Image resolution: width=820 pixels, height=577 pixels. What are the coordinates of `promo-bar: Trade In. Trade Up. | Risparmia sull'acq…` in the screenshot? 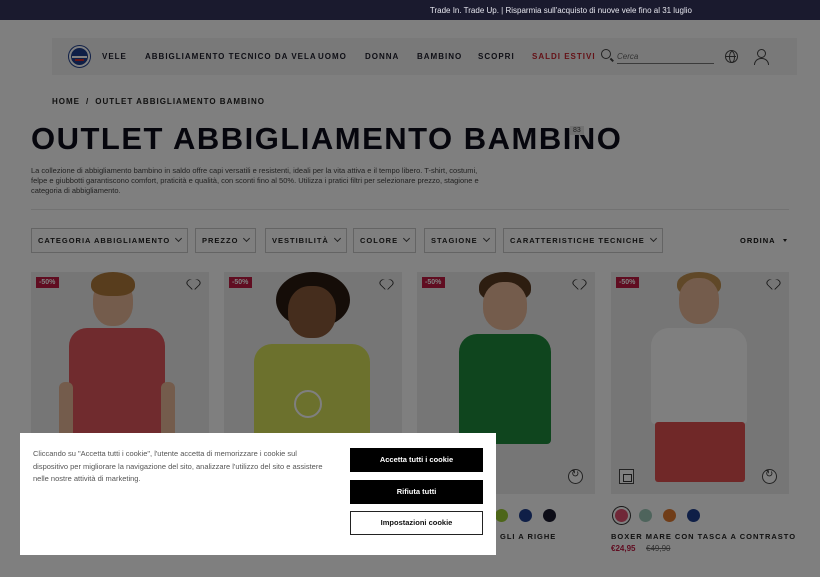 It's located at (410, 10).